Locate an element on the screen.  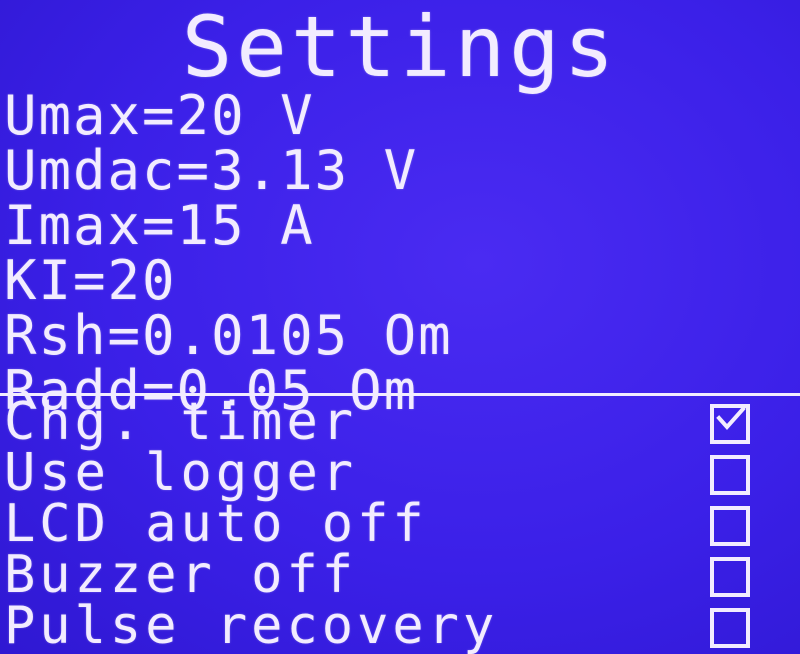
param-umax: Umax=20 V is located at coordinates (228, 115).